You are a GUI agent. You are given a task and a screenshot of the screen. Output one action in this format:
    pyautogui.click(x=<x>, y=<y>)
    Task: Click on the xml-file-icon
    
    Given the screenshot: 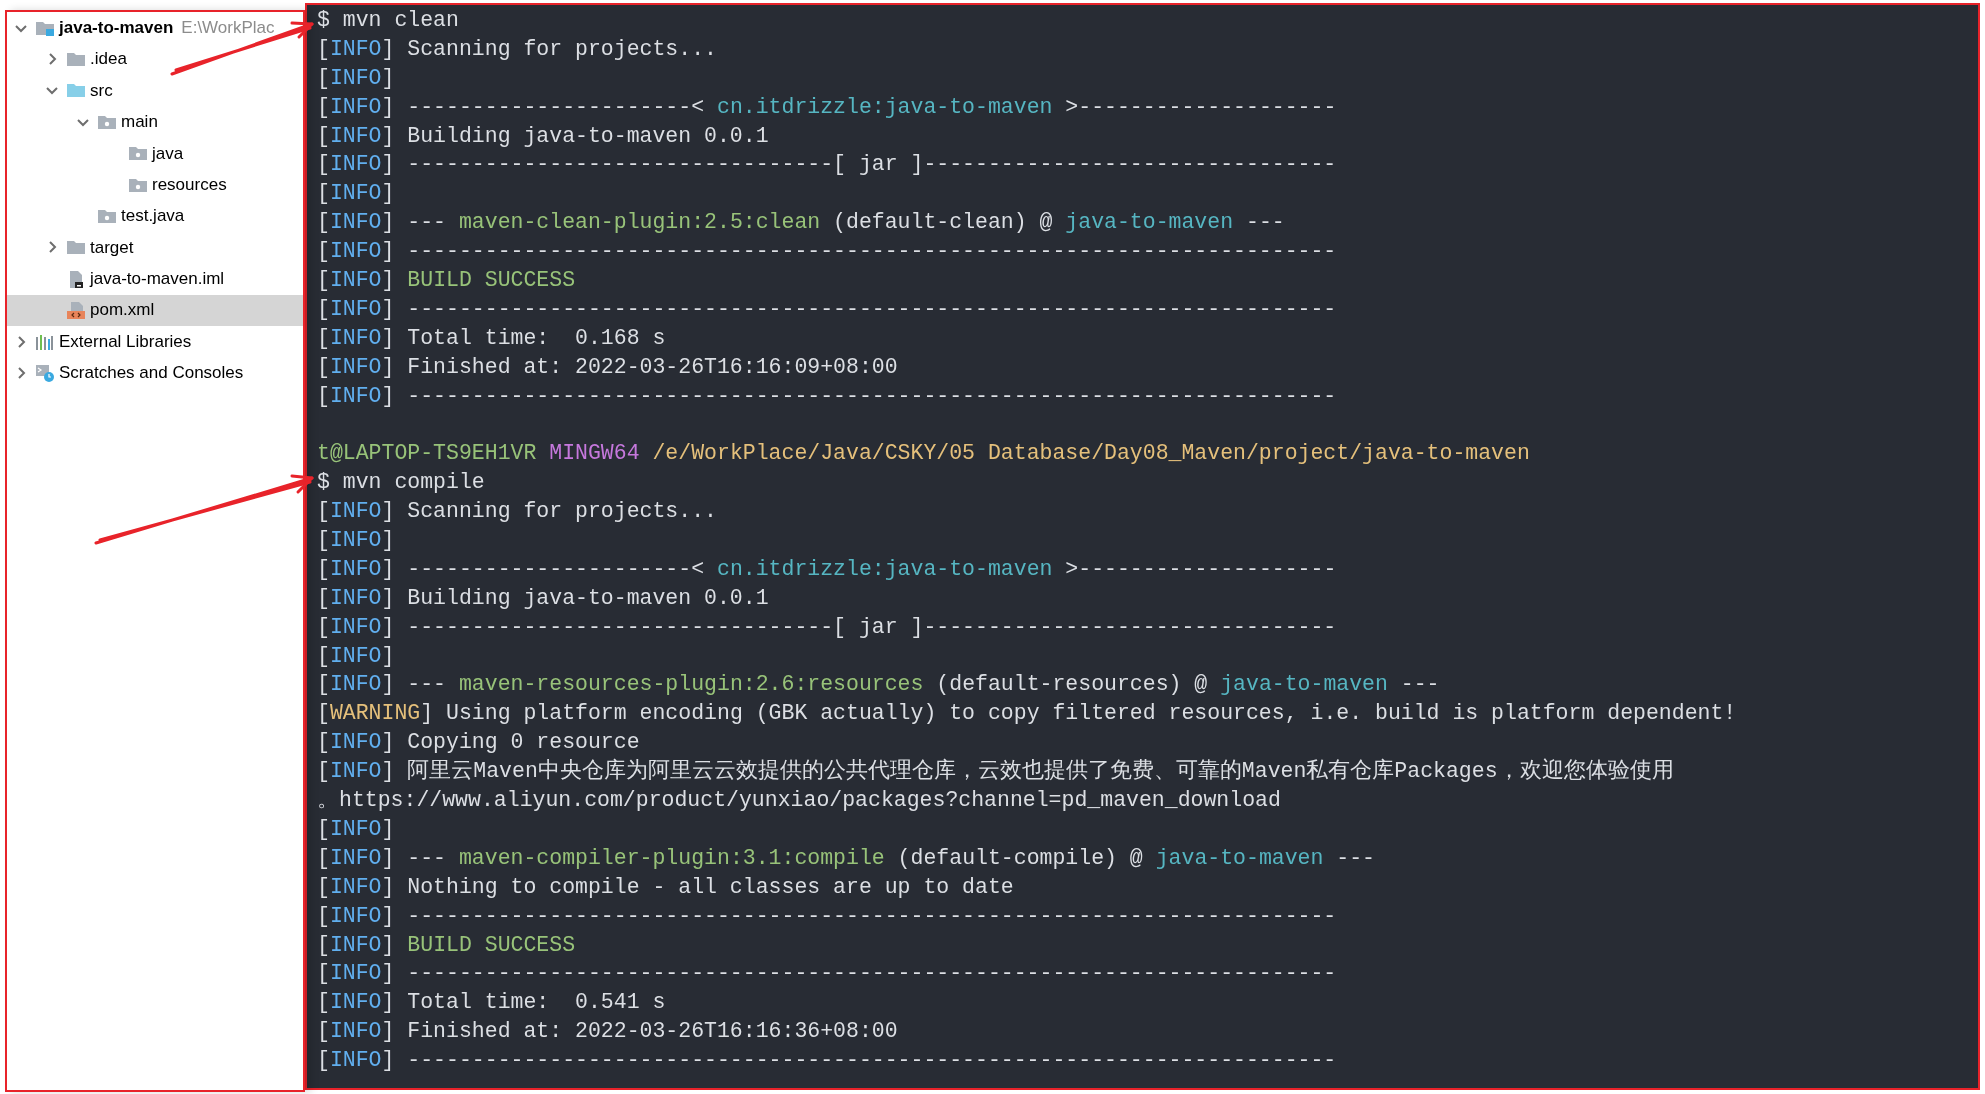 What is the action you would take?
    pyautogui.click(x=76, y=310)
    